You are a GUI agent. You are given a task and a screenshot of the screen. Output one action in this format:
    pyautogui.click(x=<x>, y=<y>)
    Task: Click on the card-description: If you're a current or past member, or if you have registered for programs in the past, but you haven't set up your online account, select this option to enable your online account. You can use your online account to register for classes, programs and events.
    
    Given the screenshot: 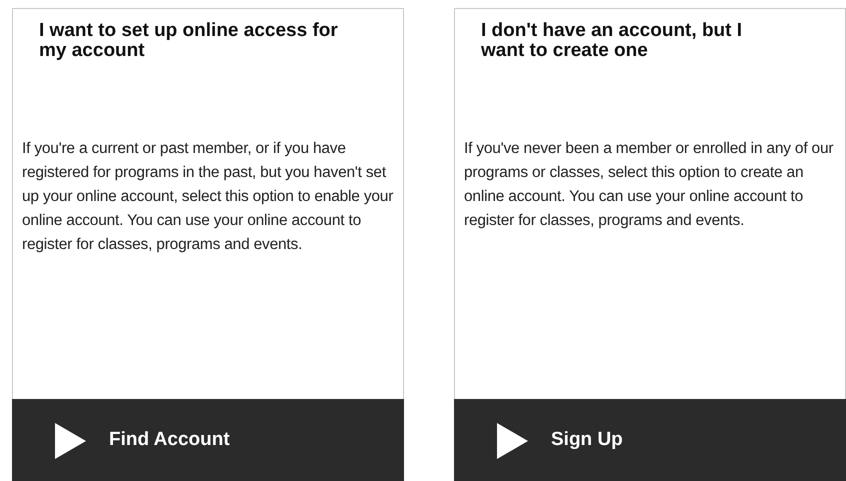 What is the action you would take?
    pyautogui.click(x=208, y=197)
    